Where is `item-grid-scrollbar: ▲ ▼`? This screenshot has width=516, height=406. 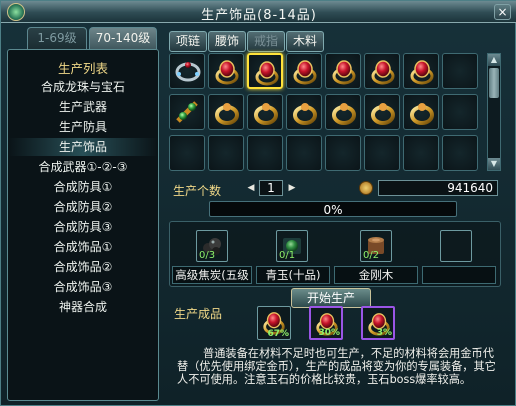
item-grid-scrollbar: ▲ ▼ is located at coordinates (494, 112).